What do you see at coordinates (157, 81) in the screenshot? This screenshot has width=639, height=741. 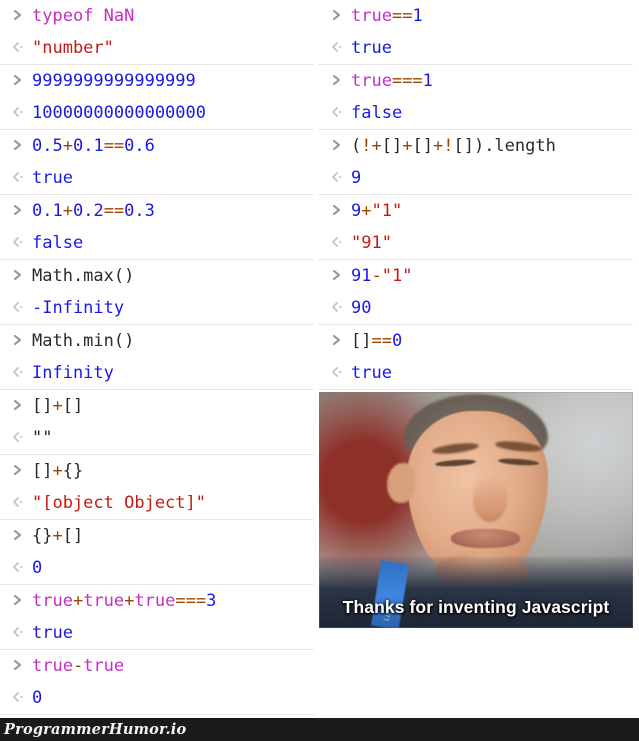 I see `console-input-row: 9999999999999999` at bounding box center [157, 81].